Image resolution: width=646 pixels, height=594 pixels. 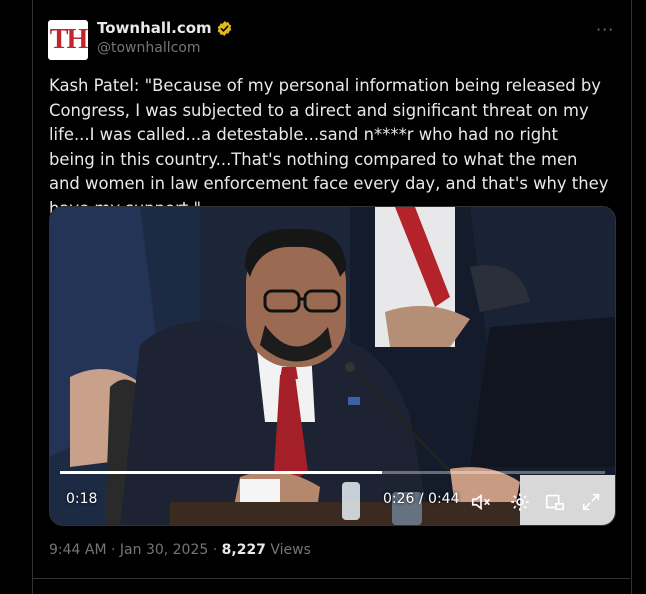 What do you see at coordinates (164, 550) in the screenshot?
I see `tweet-date: Jan 30, 2025` at bounding box center [164, 550].